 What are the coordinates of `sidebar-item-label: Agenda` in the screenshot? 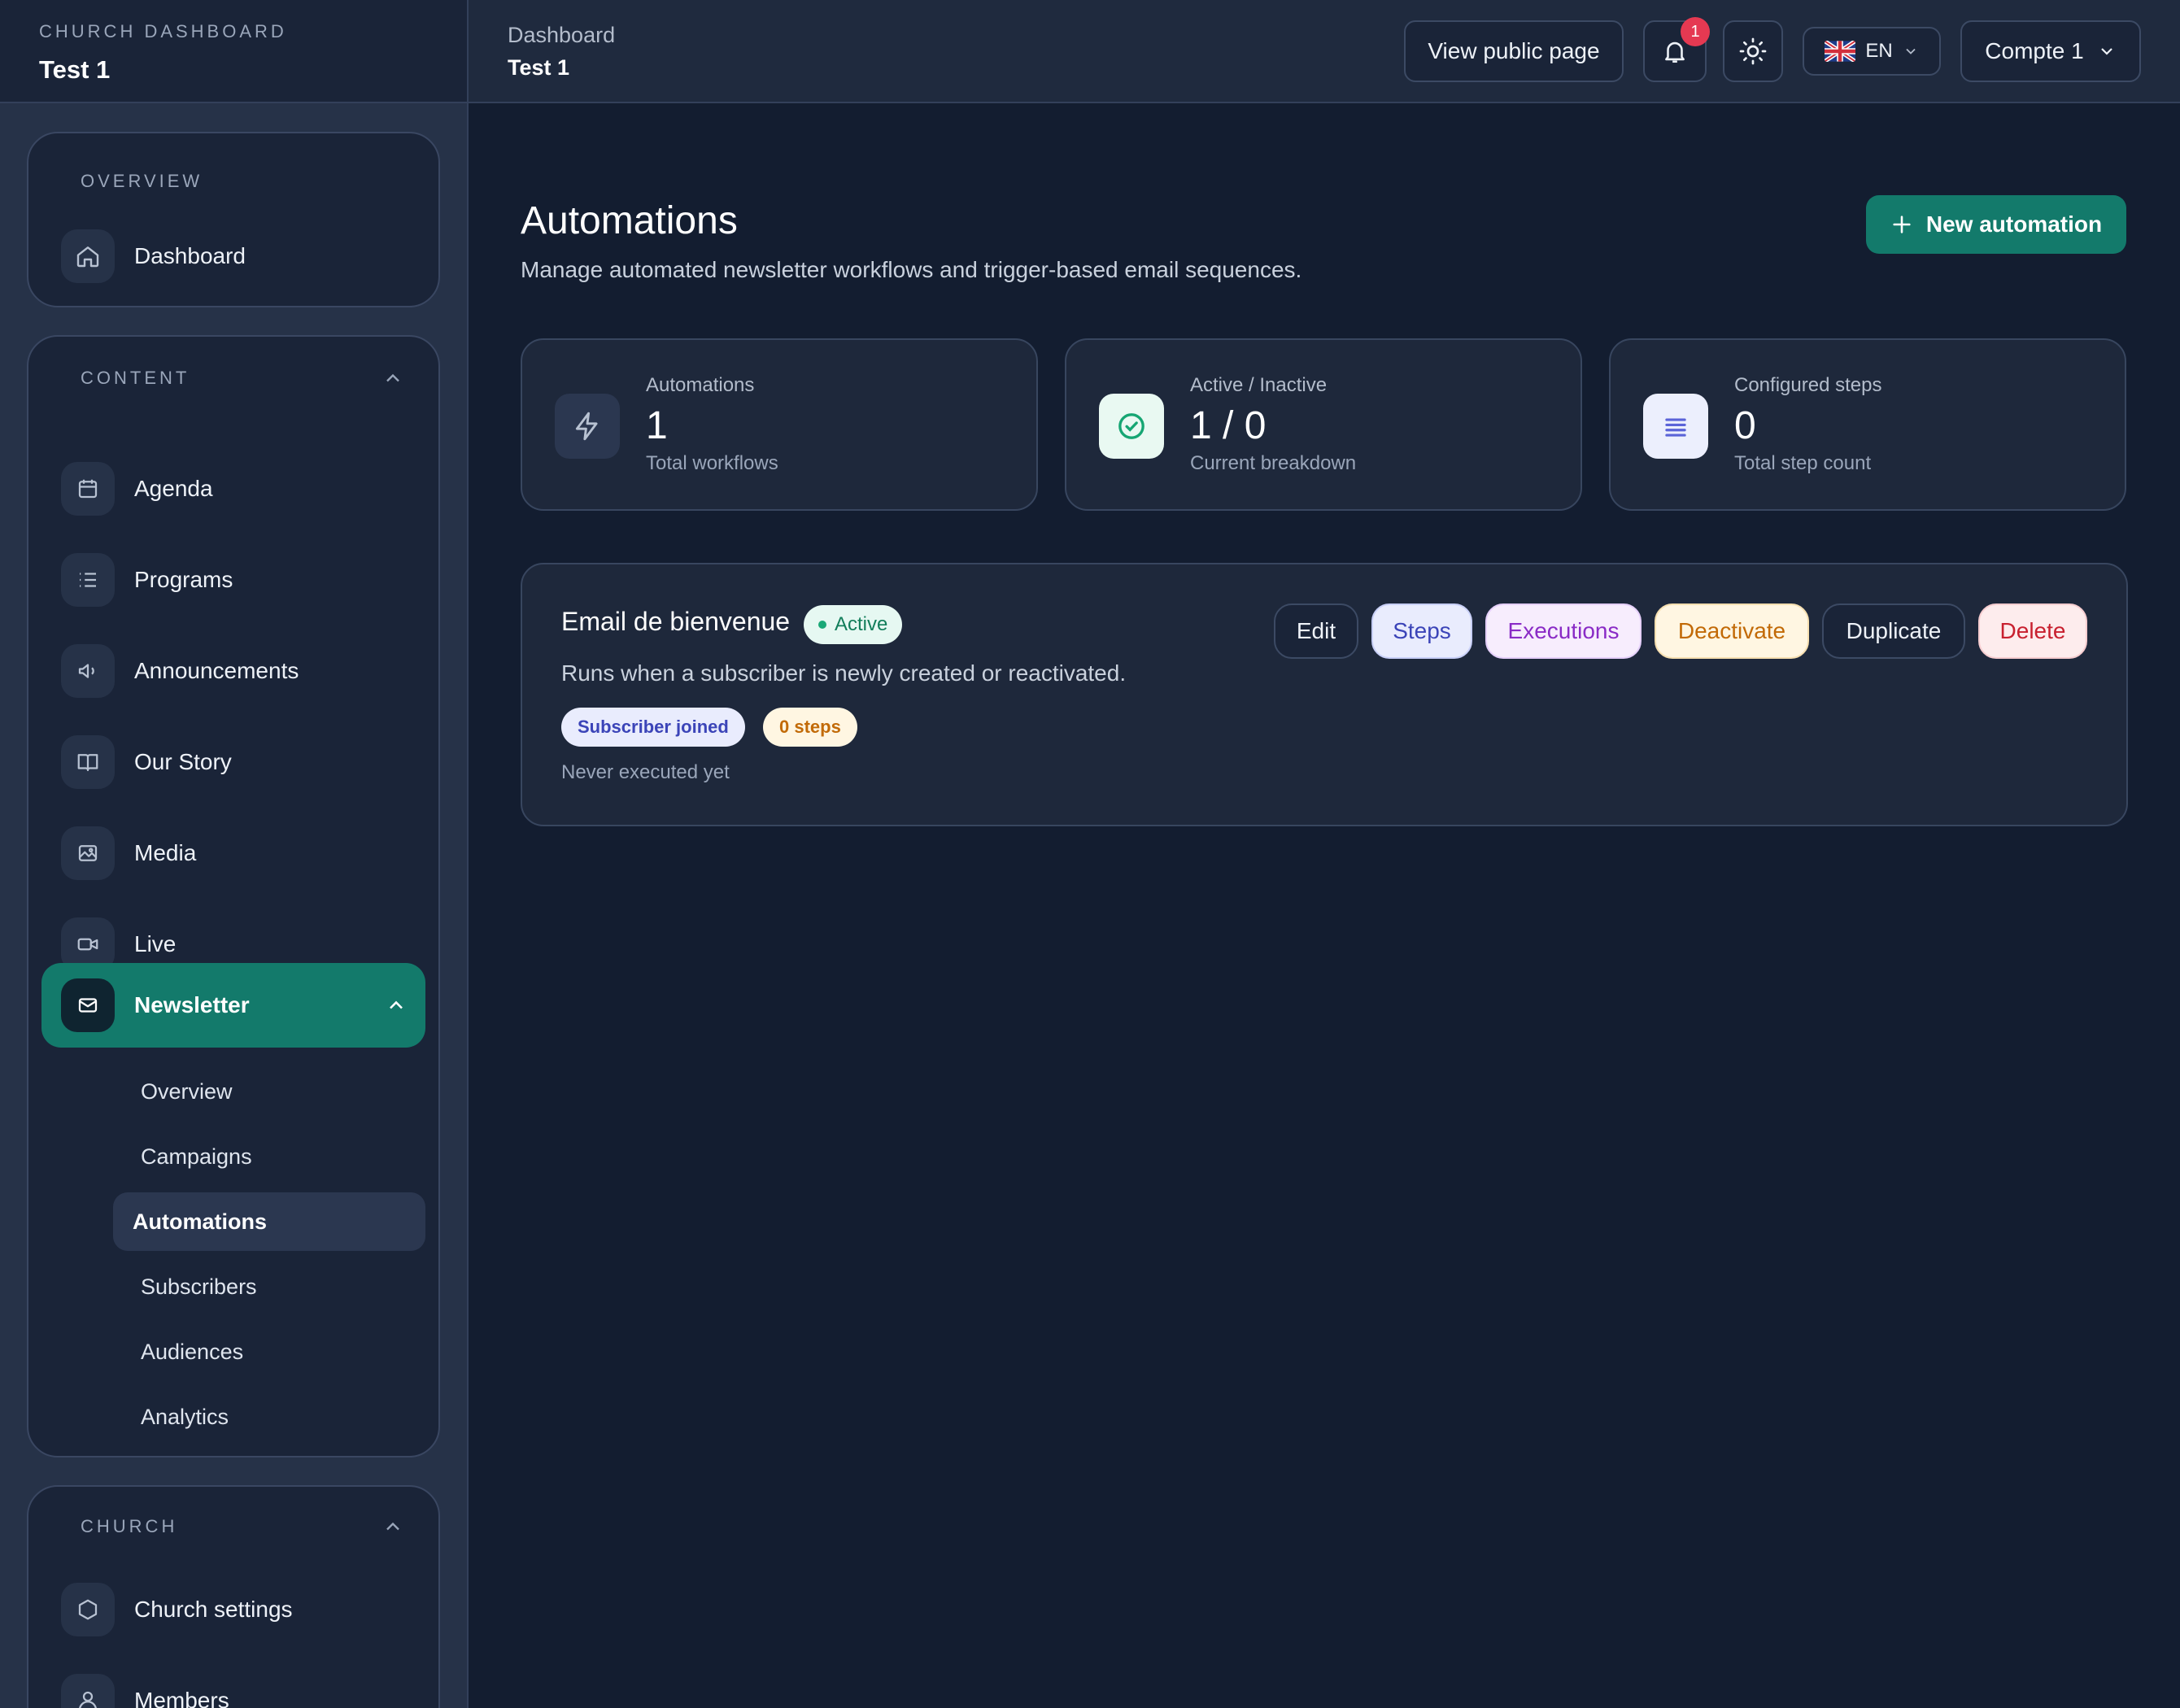 It's located at (173, 488).